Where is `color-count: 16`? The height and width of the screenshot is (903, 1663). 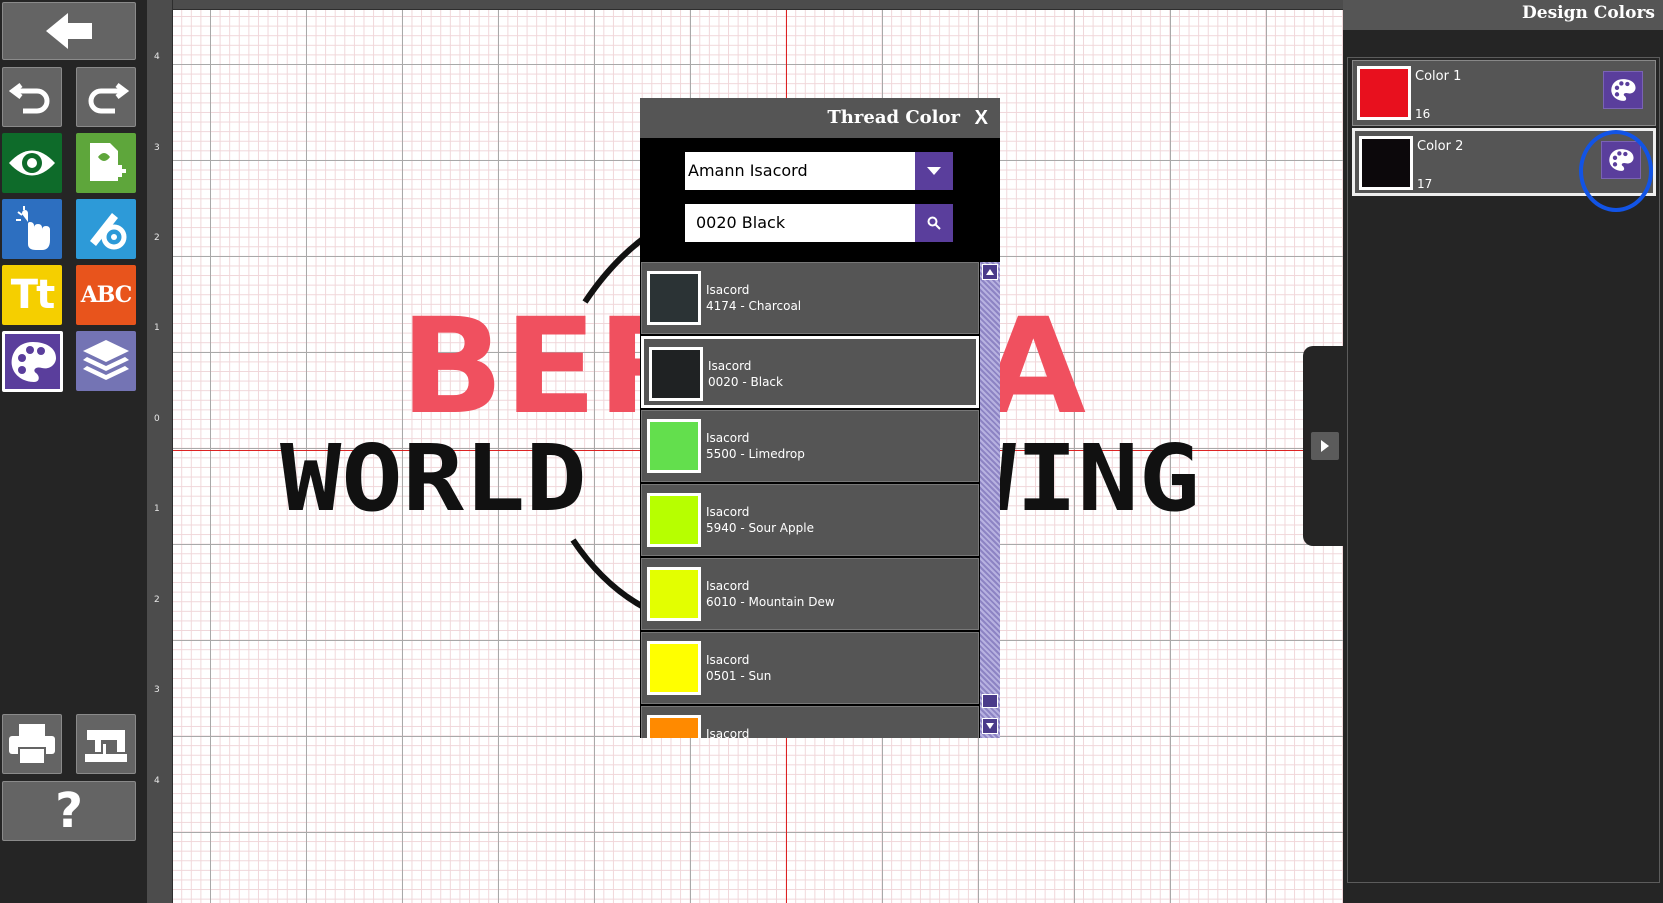
color-count: 16 is located at coordinates (1423, 114).